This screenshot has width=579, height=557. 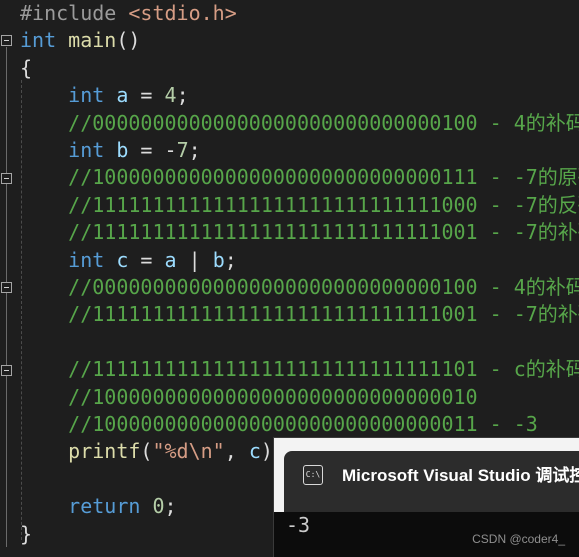 I want to click on code-token-num: 4, so click(x=171, y=95).